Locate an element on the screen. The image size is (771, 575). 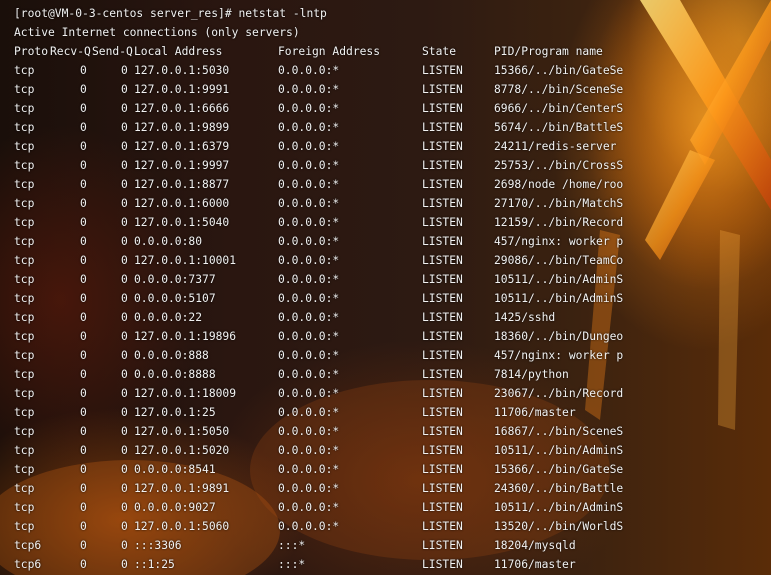
local-address-cell: 127.0.0.1:18009 is located at coordinates (185, 393).